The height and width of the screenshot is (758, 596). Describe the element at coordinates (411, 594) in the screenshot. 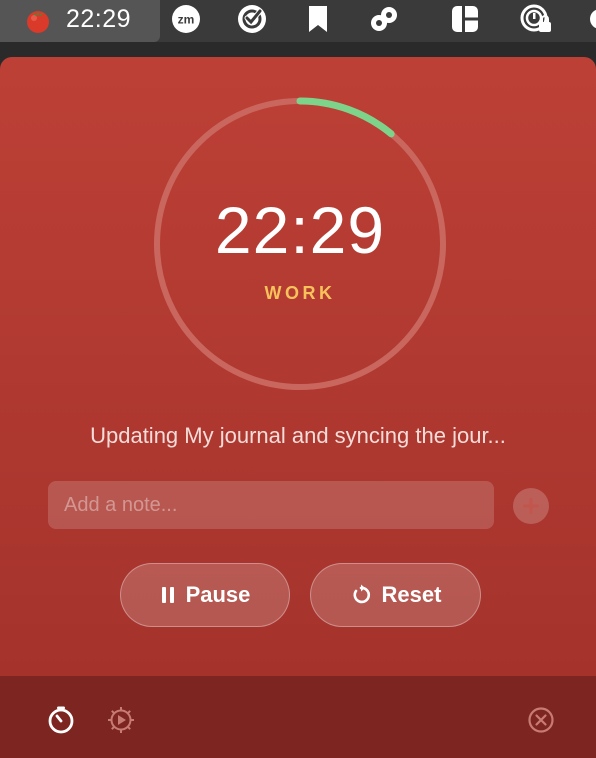

I see `reset-label: Reset` at that location.